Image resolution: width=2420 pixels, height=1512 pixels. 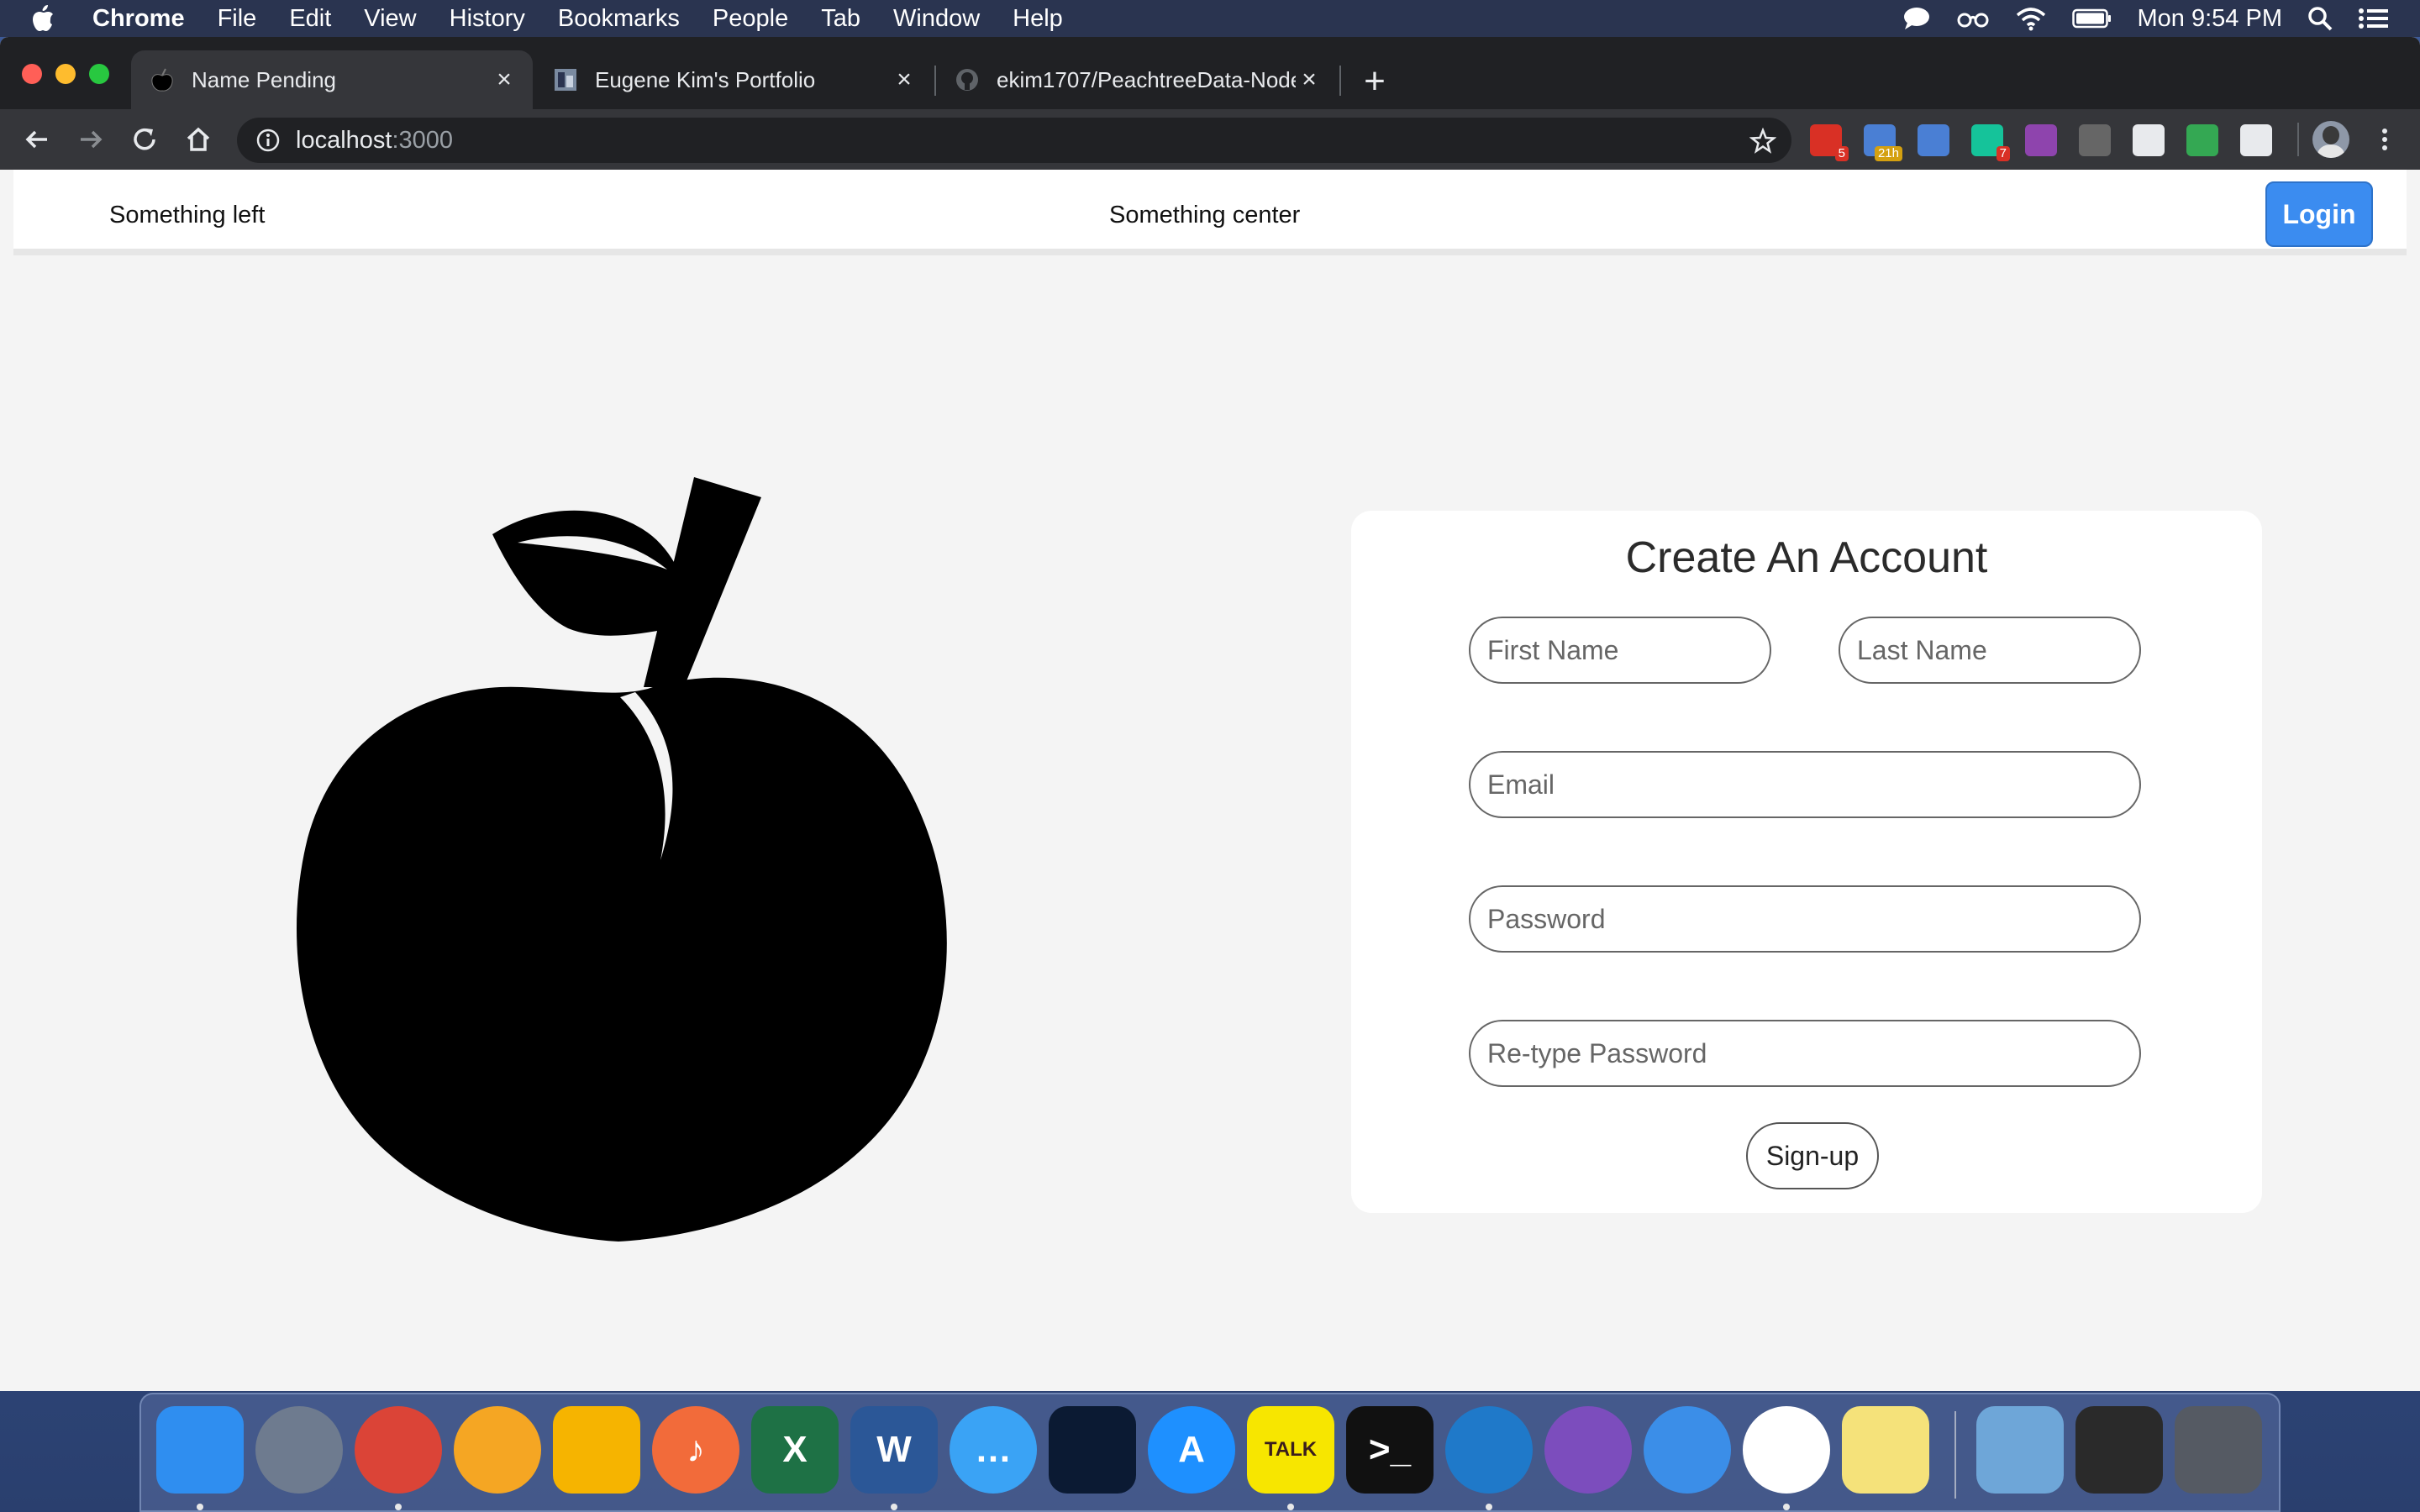 I want to click on zoom-window-button, so click(x=99, y=74).